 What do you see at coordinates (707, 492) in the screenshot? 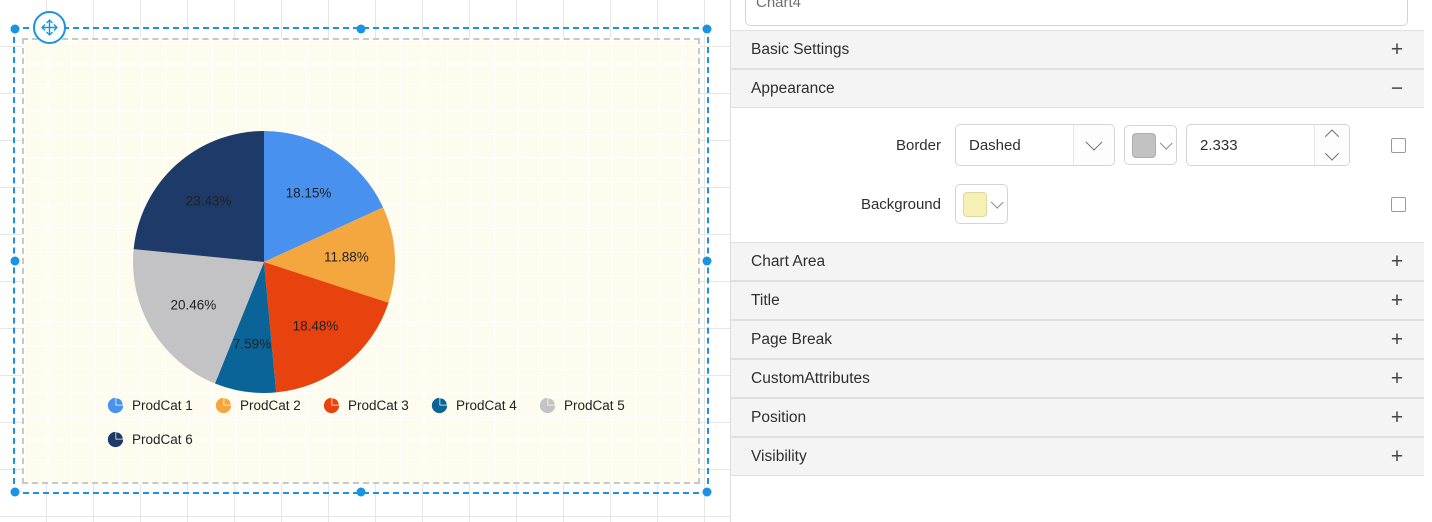
I see `resize-handle-bottom-right` at bounding box center [707, 492].